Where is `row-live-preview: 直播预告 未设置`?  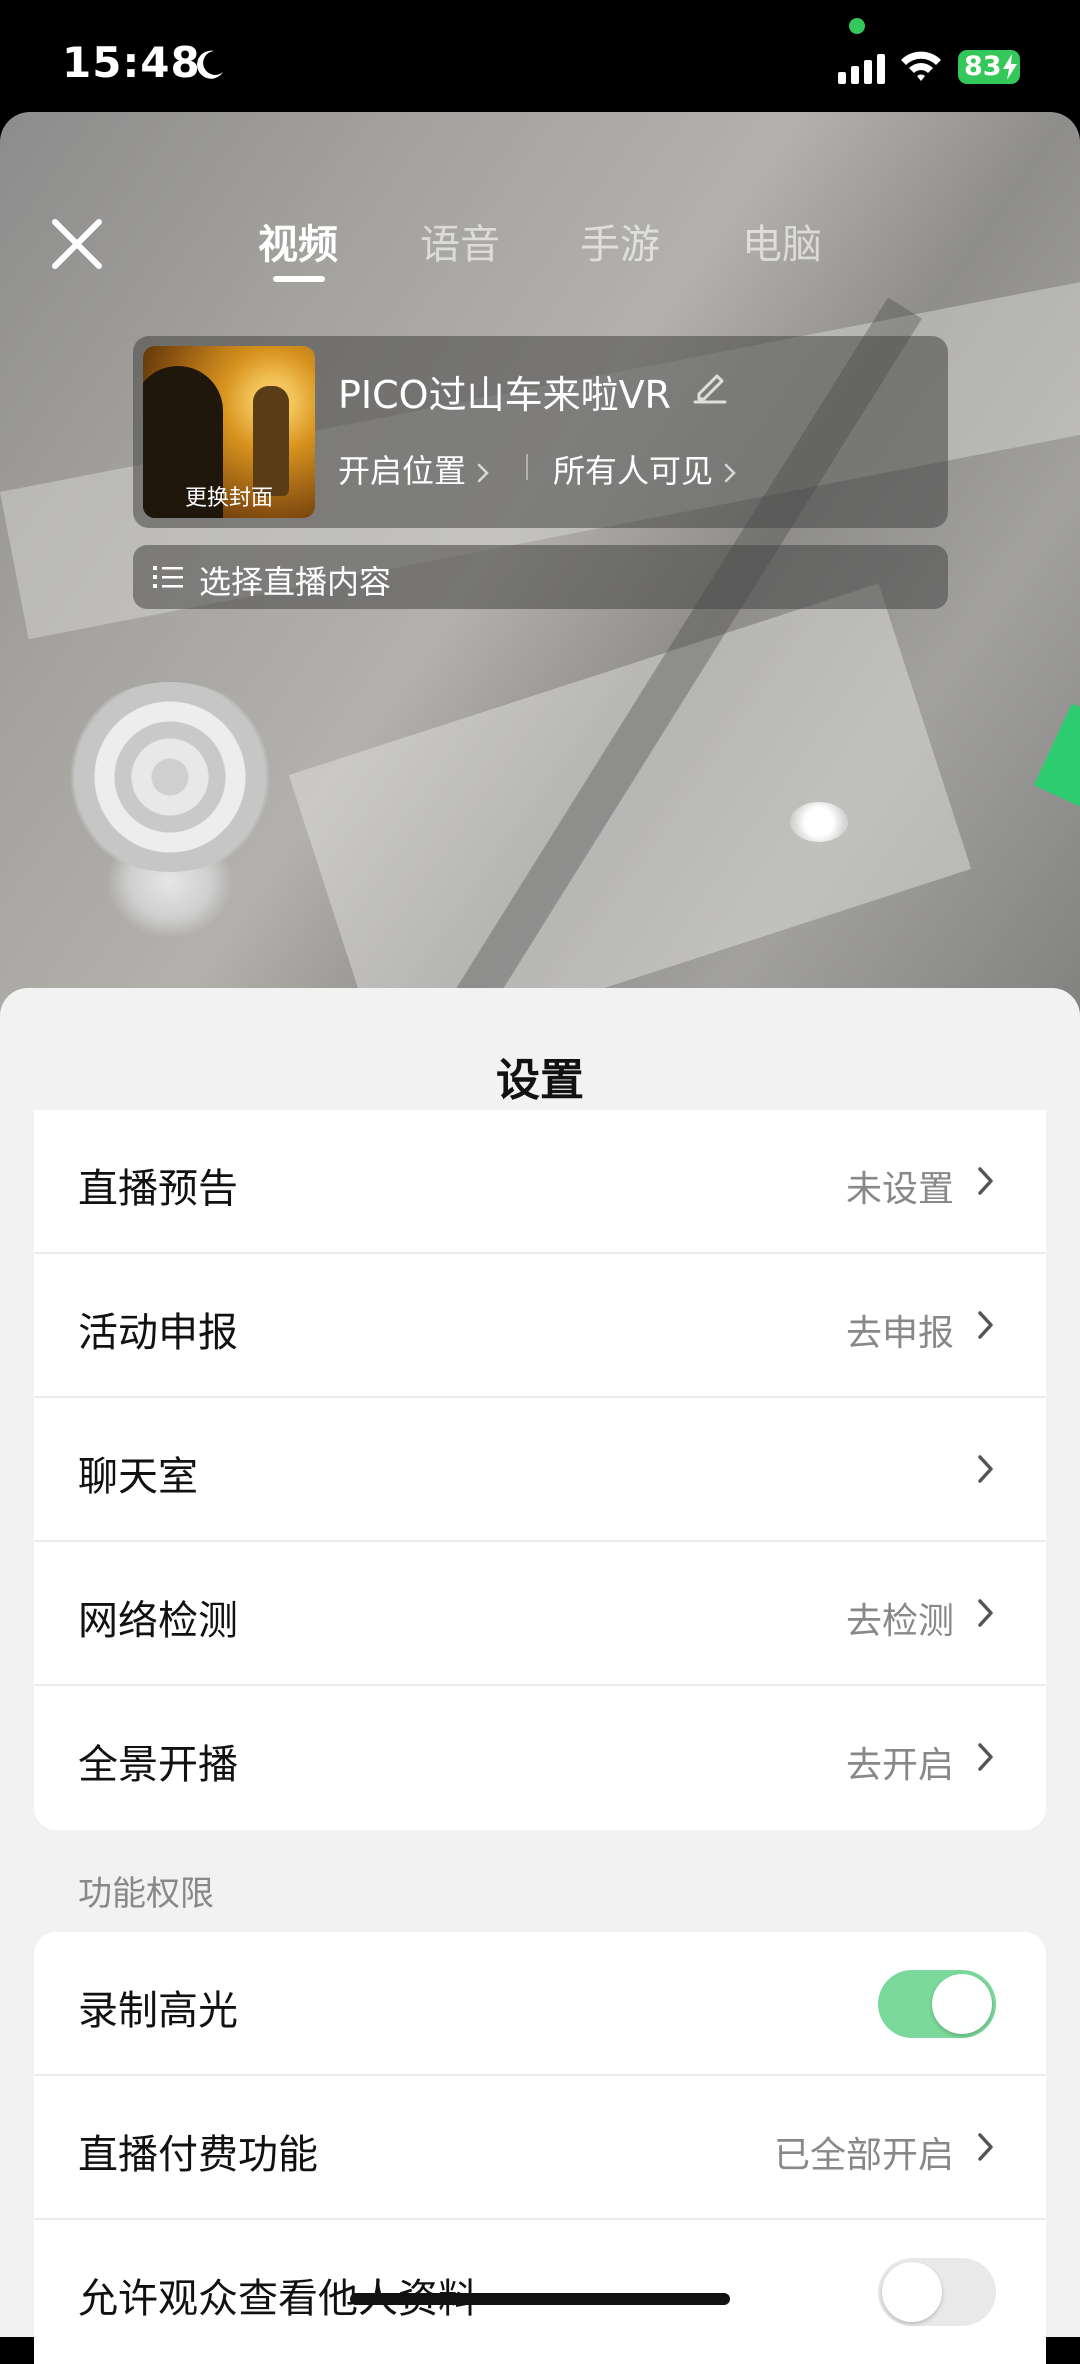 row-live-preview: 直播预告 未设置 is located at coordinates (540, 1182).